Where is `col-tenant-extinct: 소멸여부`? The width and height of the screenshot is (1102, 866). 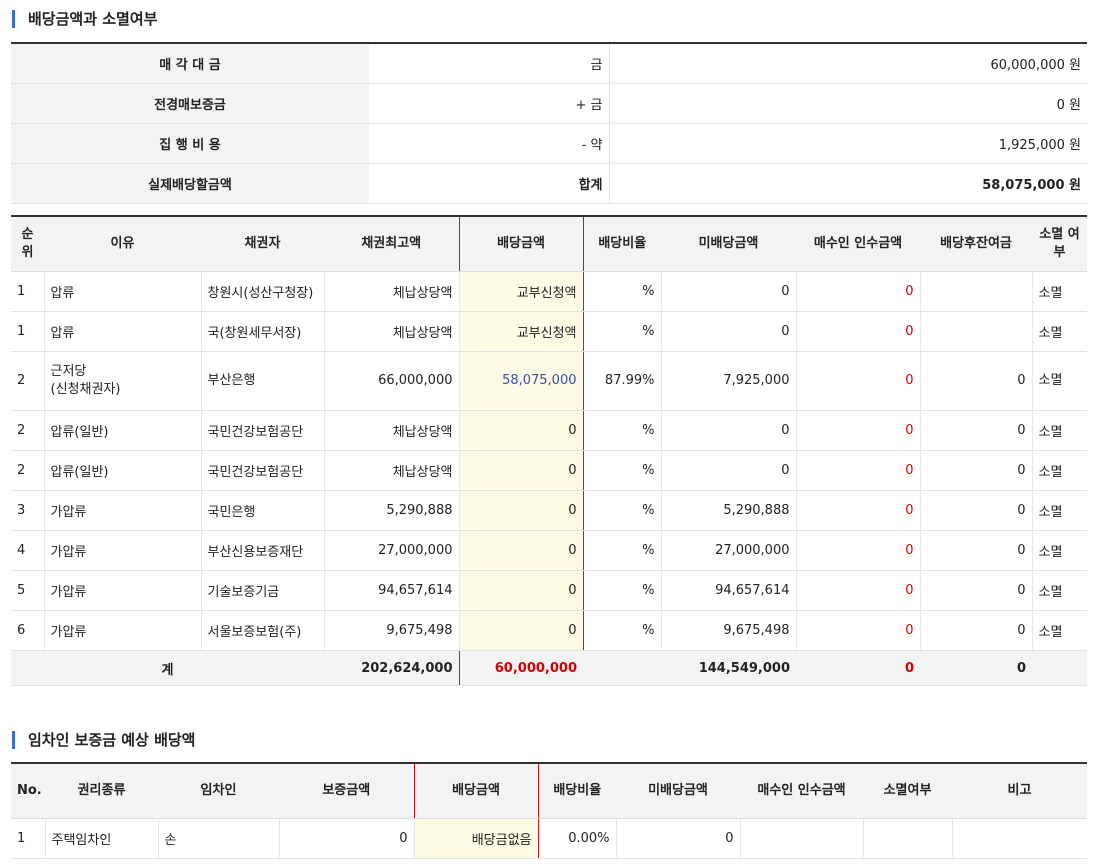
col-tenant-extinct: 소멸여부 is located at coordinates (907, 791).